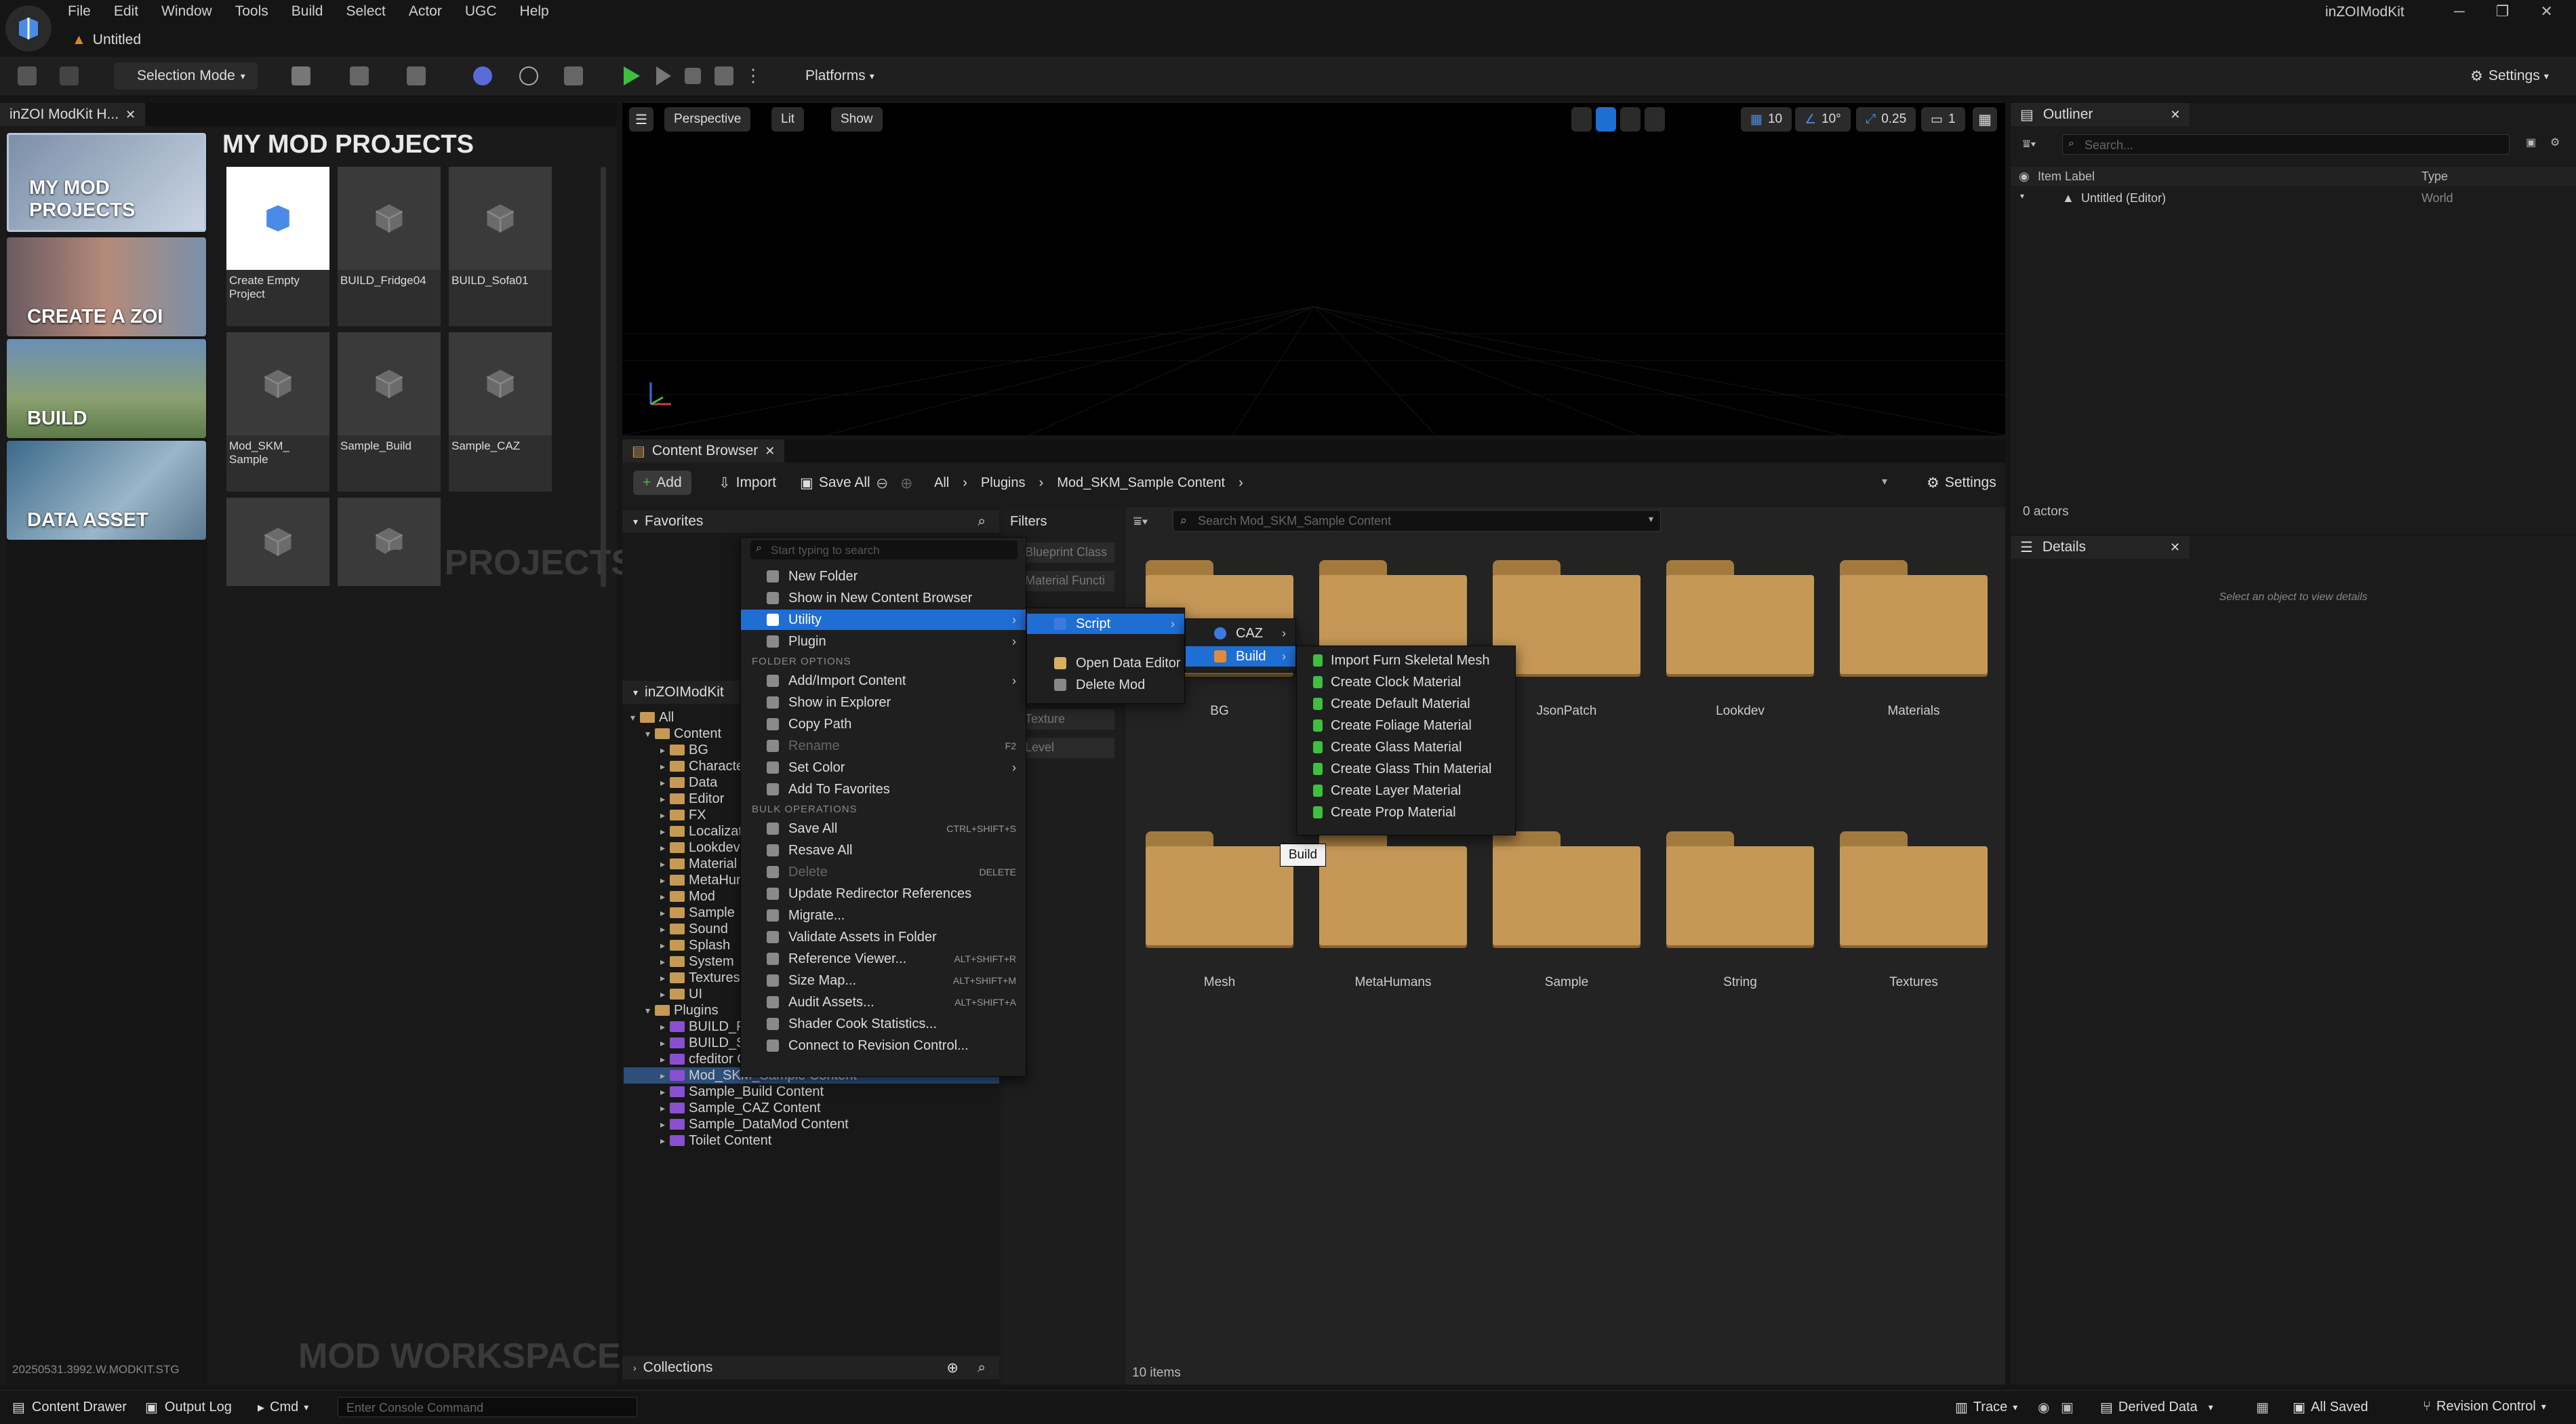 The image size is (2576, 1424). What do you see at coordinates (277, 247) in the screenshot?
I see `project-card-create-empty: Create Empty Project` at bounding box center [277, 247].